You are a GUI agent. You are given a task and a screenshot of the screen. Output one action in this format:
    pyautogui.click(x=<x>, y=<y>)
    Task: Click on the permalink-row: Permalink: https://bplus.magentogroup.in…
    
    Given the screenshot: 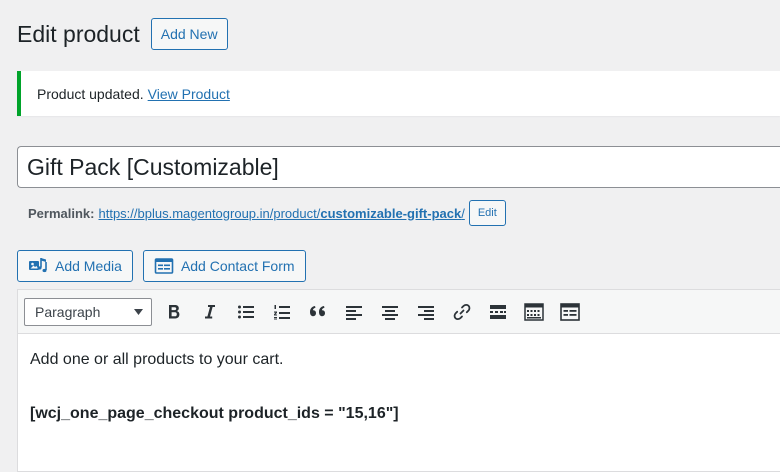 What is the action you would take?
    pyautogui.click(x=267, y=213)
    